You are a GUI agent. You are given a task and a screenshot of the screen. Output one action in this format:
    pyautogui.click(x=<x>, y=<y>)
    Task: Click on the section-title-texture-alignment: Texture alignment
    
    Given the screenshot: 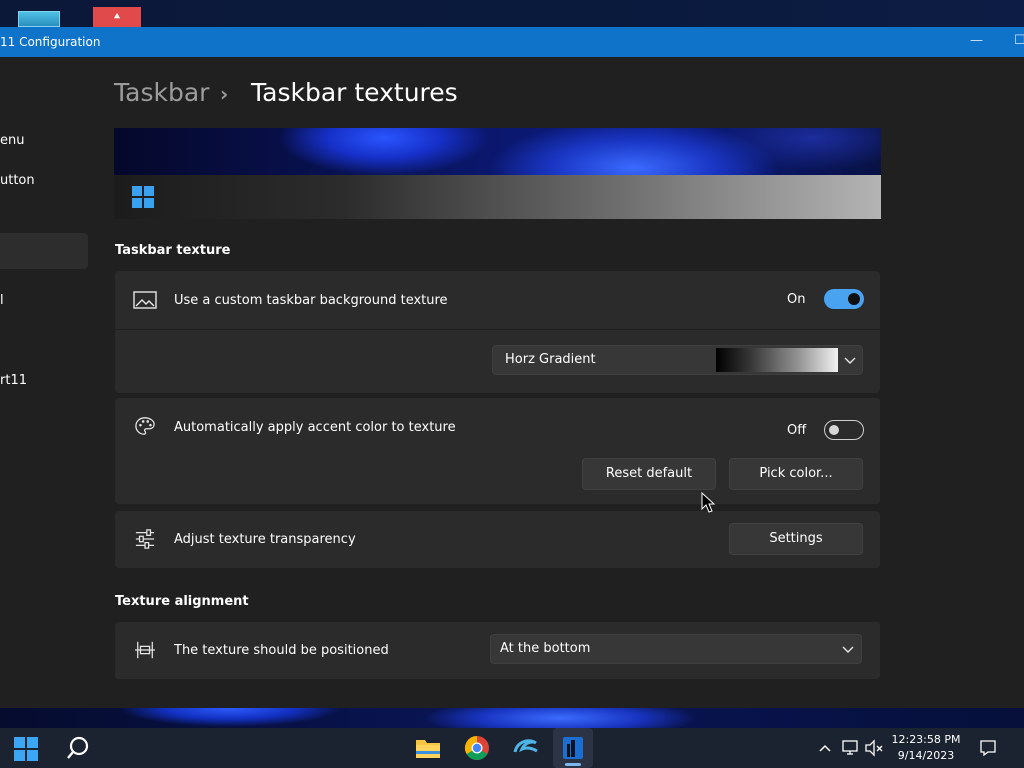 What is the action you would take?
    pyautogui.click(x=182, y=601)
    